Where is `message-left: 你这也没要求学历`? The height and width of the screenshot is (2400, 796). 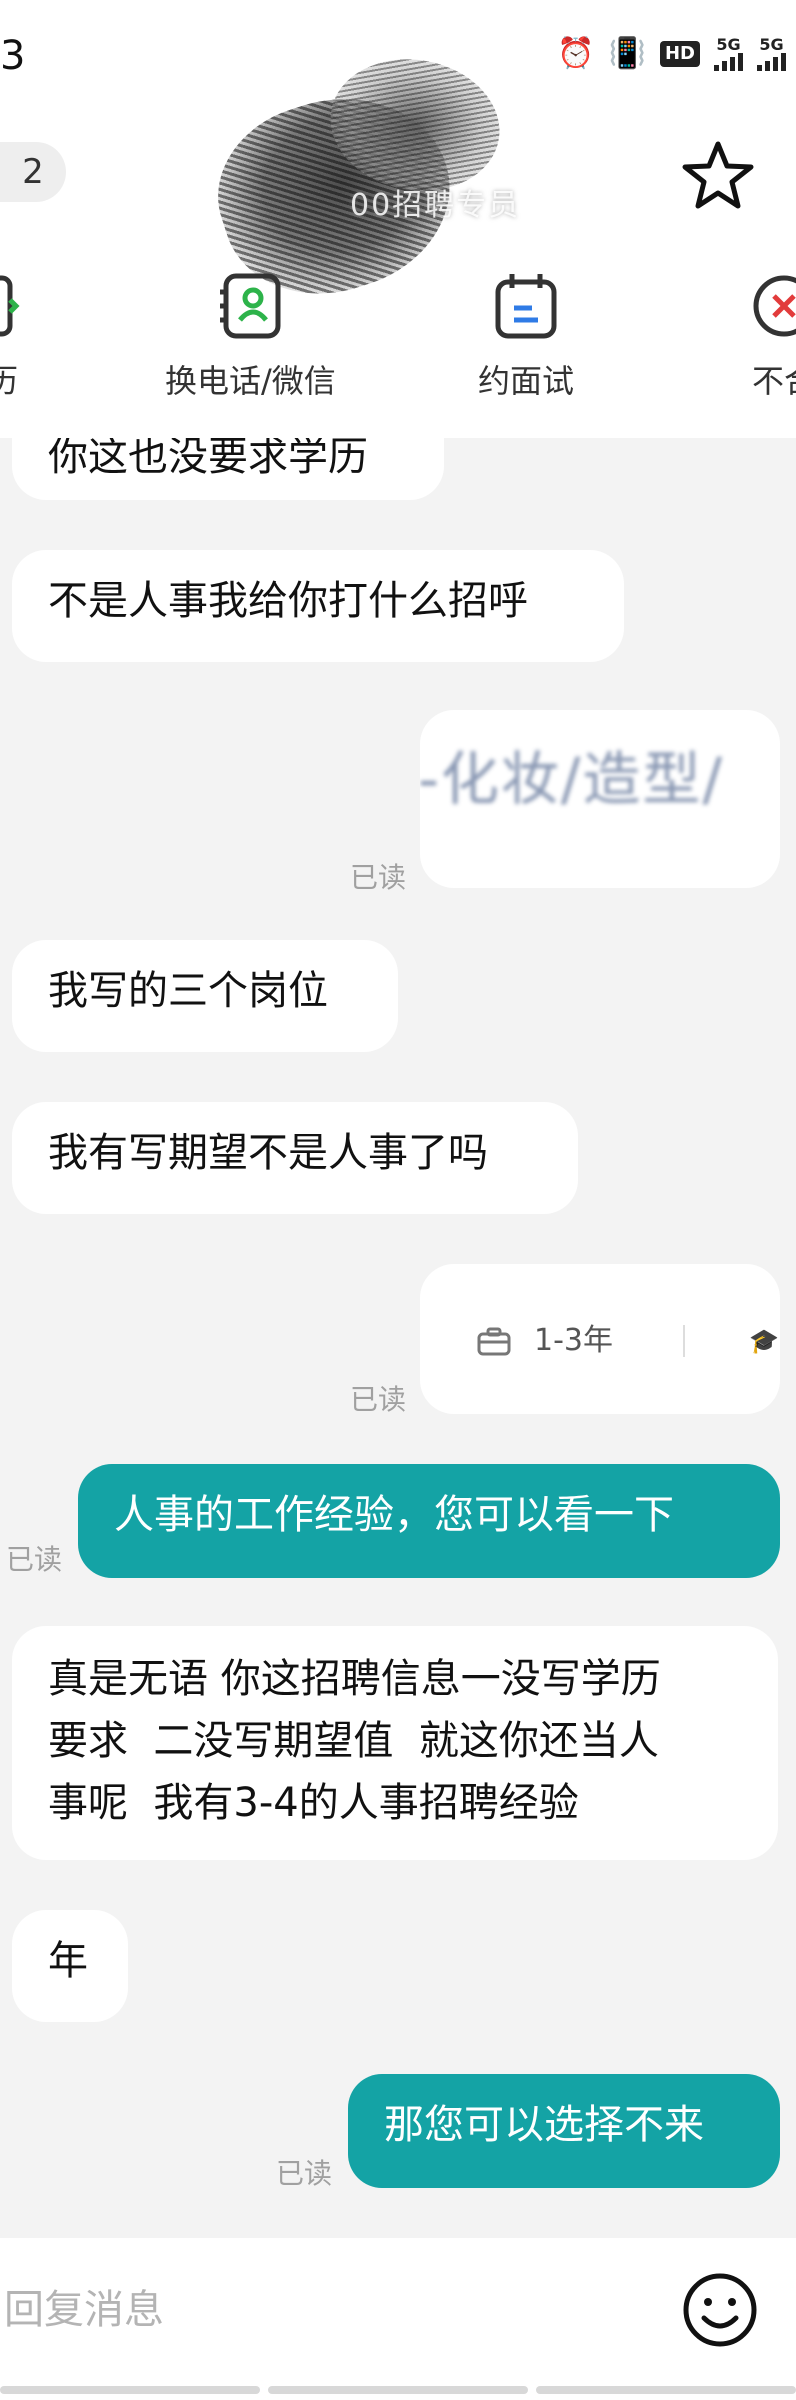 message-left: 你这也没要求学历 is located at coordinates (228, 469).